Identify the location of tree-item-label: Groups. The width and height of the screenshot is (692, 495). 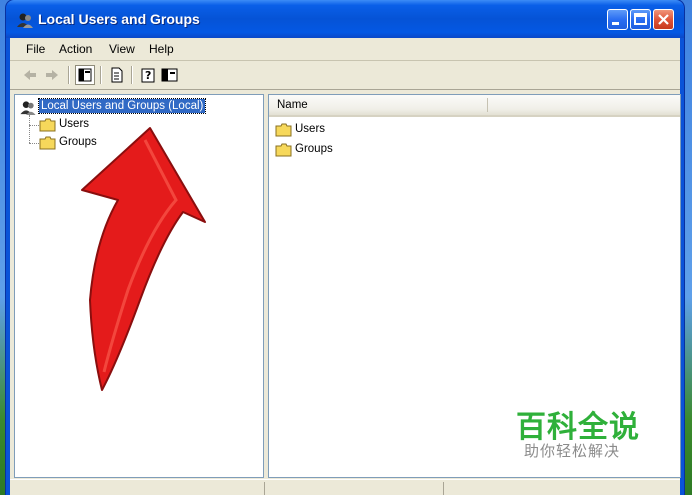
(78, 142).